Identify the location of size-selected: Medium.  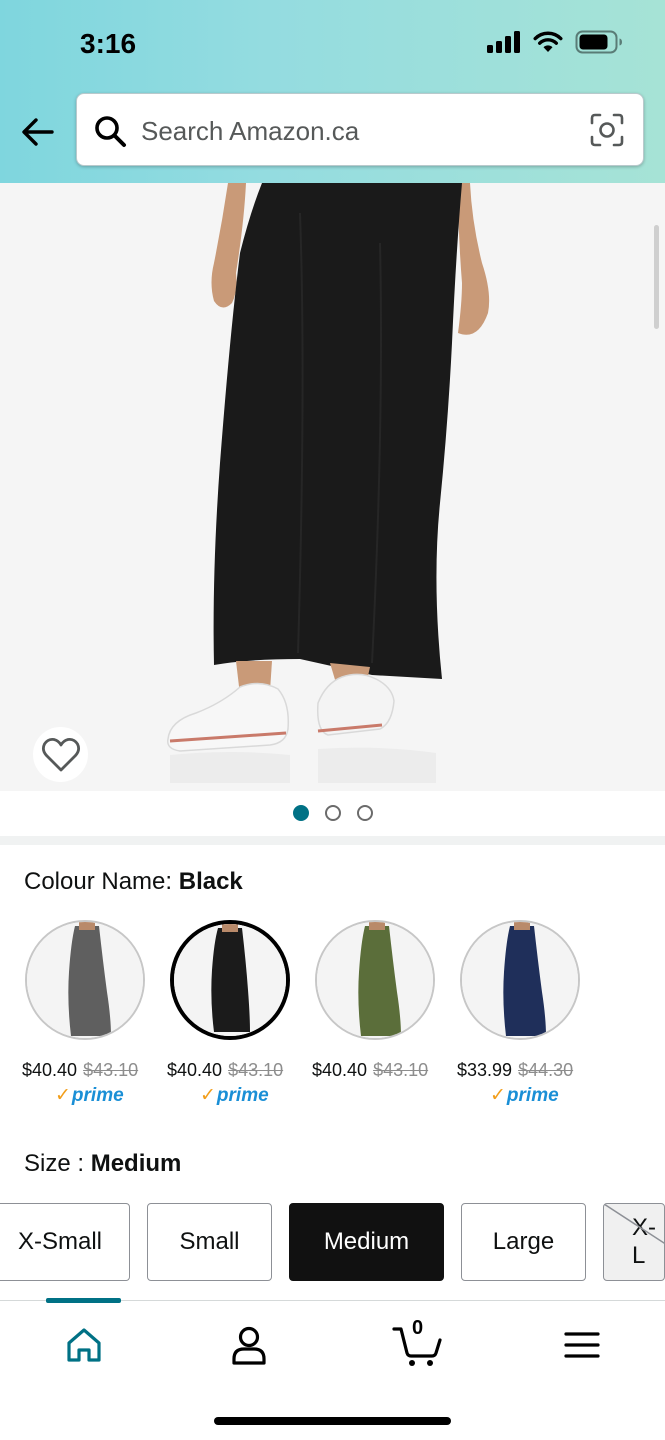
(136, 1163).